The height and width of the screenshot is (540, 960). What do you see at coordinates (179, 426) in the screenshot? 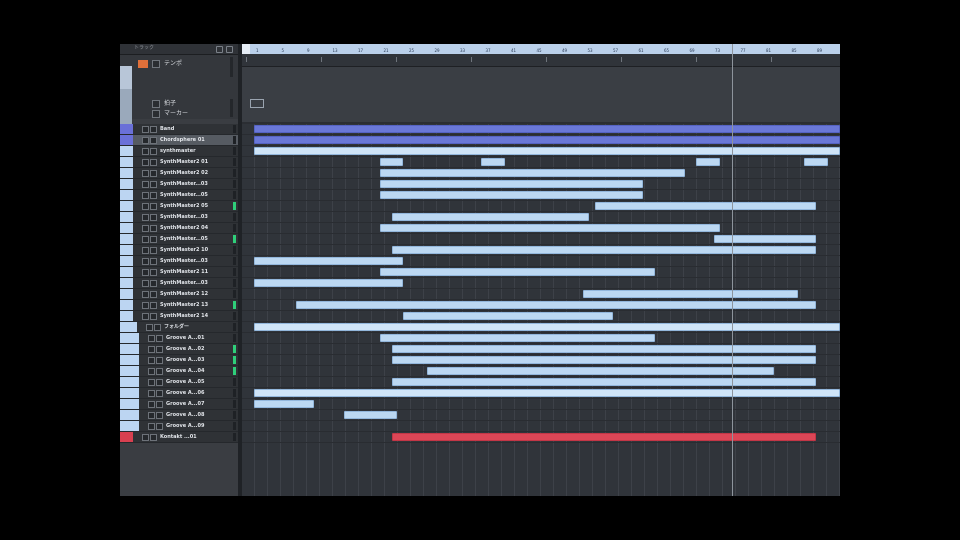
I see `track-header: Groove A...09` at bounding box center [179, 426].